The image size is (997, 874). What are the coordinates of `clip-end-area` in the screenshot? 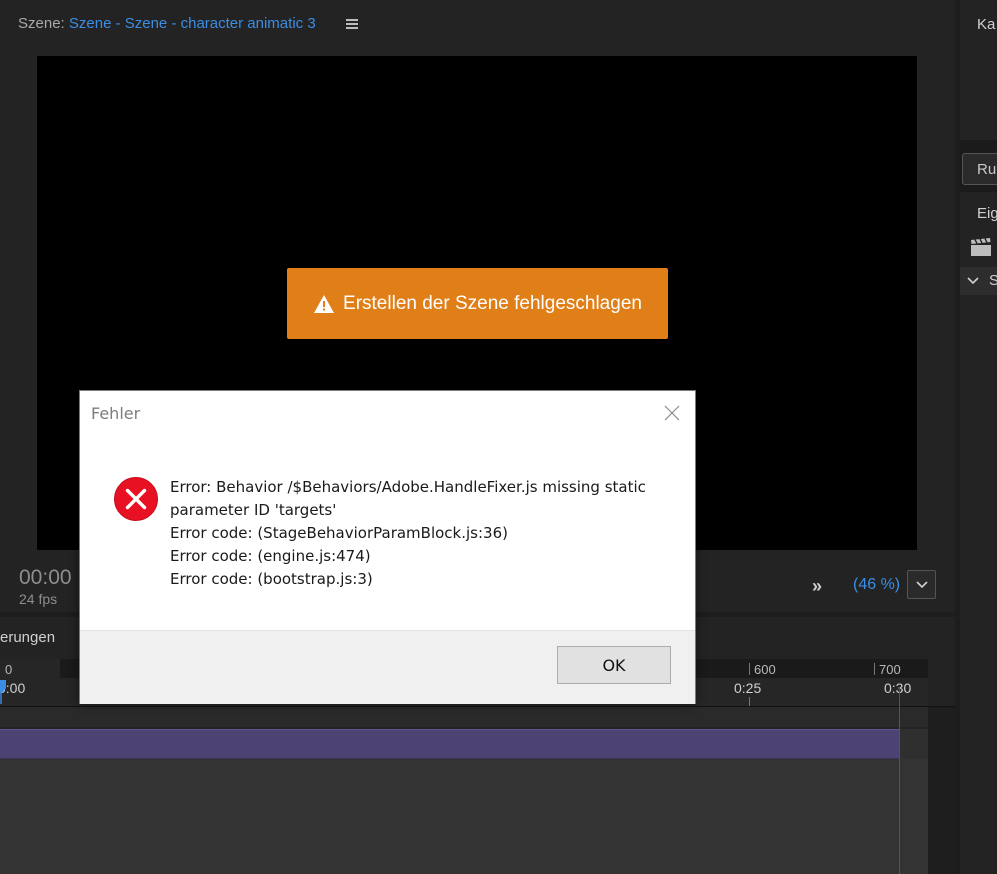 It's located at (914, 744).